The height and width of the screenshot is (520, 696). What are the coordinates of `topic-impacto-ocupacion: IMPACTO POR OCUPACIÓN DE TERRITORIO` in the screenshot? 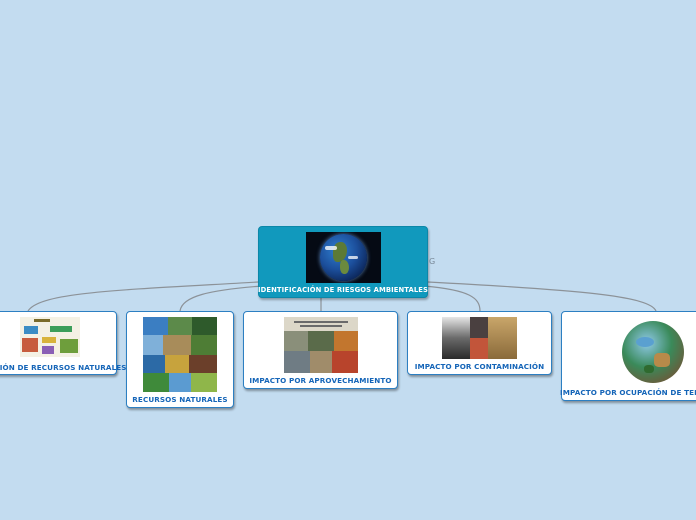 It's located at (628, 356).